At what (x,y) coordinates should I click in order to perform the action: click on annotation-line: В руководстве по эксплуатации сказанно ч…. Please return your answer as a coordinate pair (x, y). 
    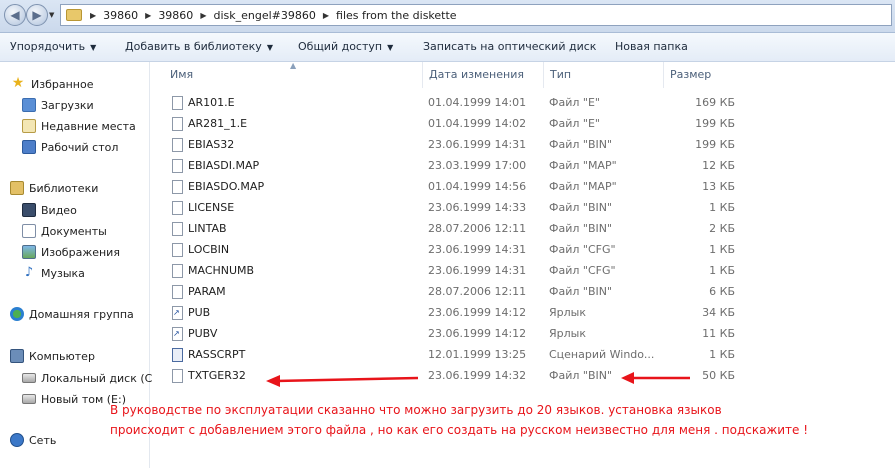
    Looking at the image, I should click on (416, 410).